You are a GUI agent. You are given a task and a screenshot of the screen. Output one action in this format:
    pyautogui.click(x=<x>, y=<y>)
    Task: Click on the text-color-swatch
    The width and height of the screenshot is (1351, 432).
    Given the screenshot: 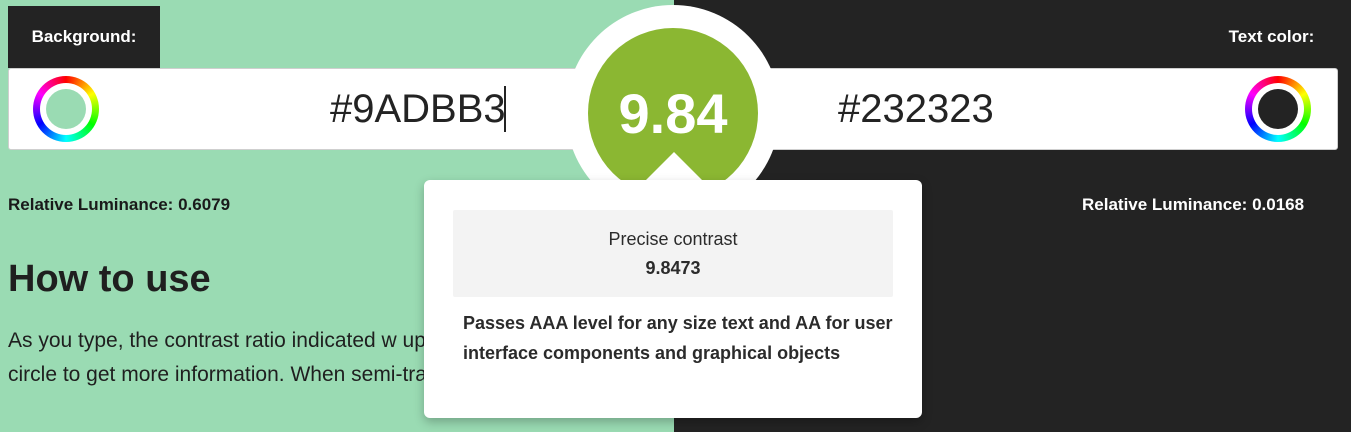 What is the action you would take?
    pyautogui.click(x=1278, y=109)
    